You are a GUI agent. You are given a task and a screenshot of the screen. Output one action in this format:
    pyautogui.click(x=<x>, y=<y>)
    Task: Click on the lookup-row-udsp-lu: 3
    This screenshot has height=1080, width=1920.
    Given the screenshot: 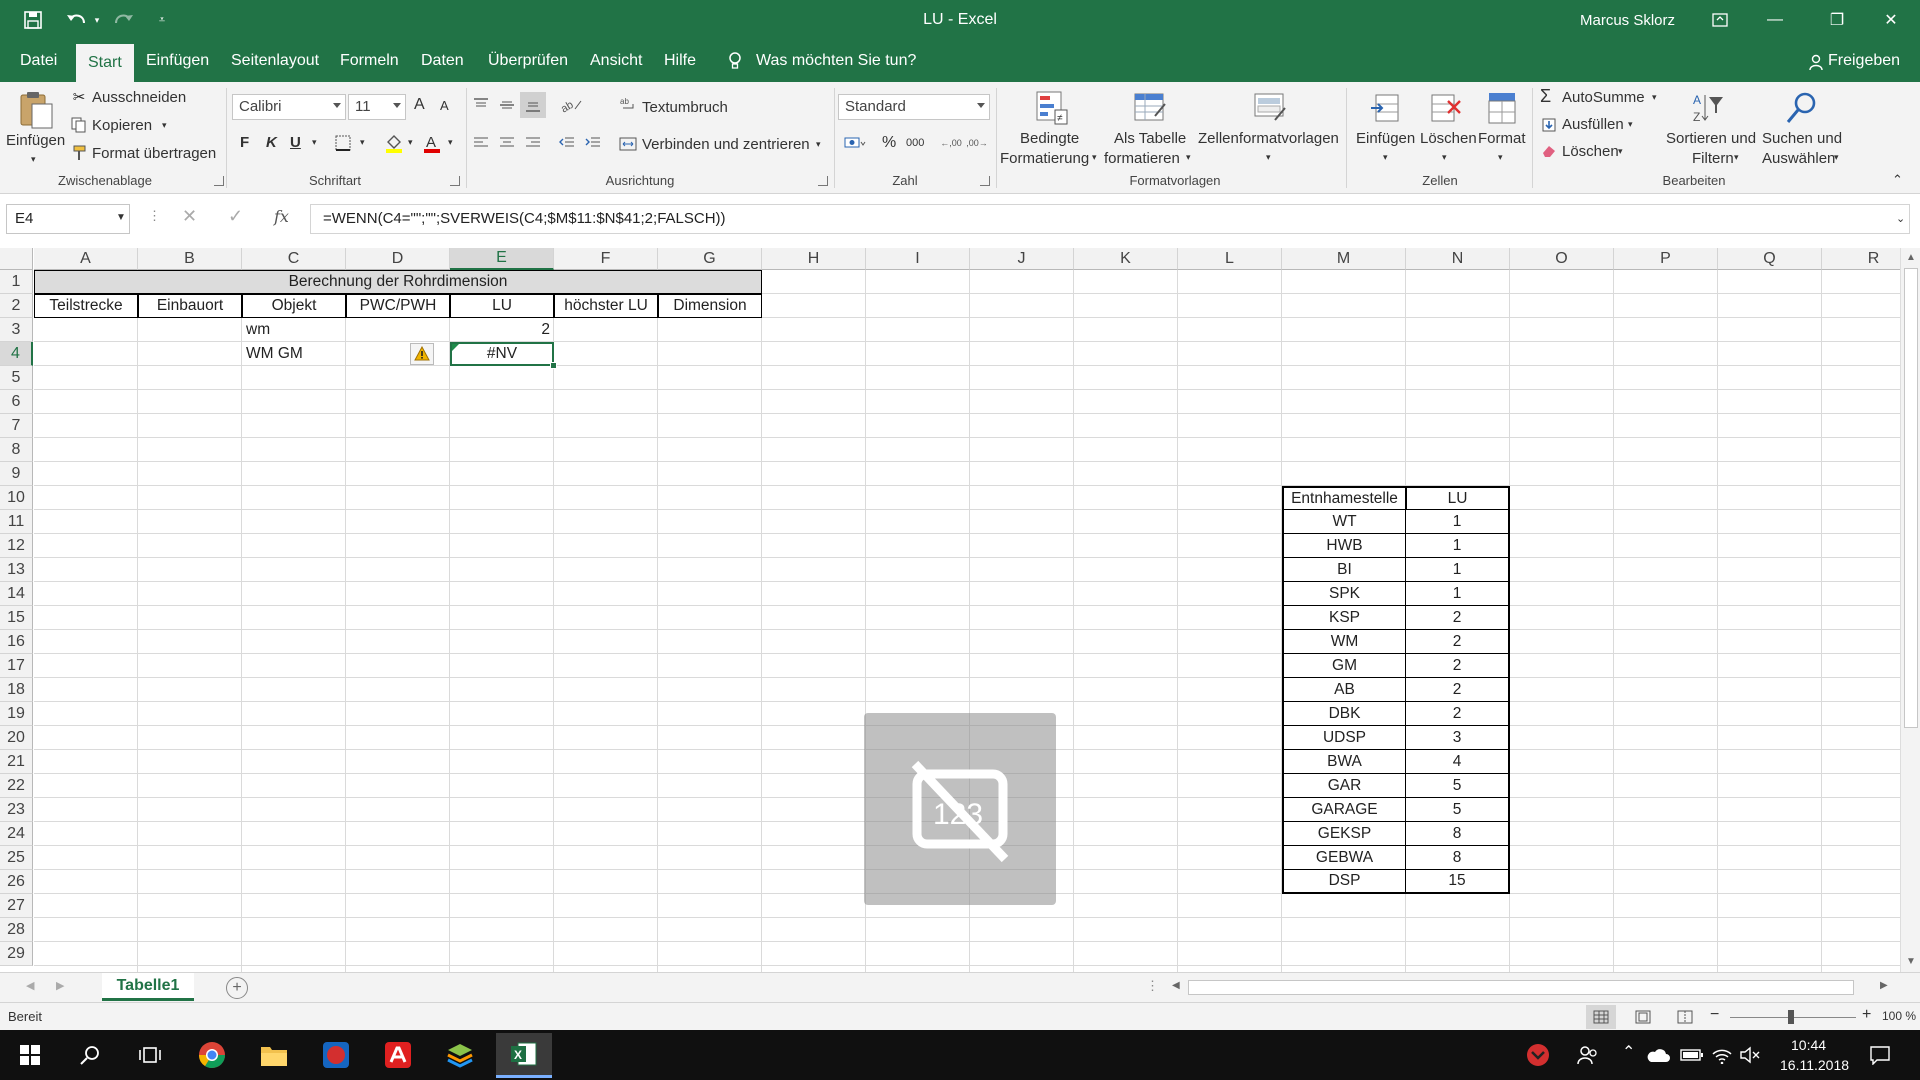 What is the action you would take?
    pyautogui.click(x=1458, y=738)
    